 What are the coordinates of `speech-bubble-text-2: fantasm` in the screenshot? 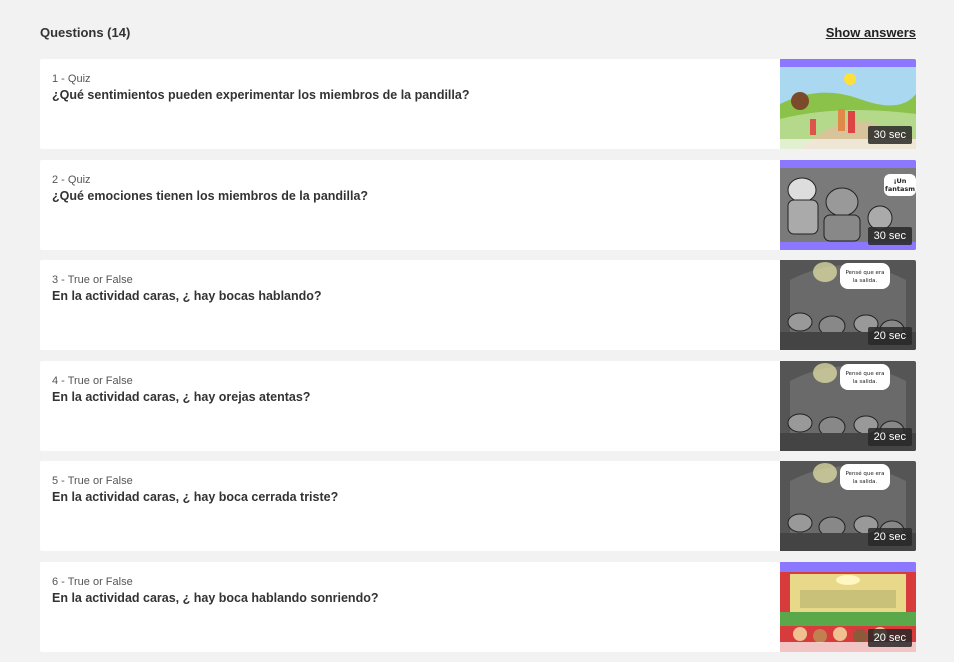 It's located at (900, 189).